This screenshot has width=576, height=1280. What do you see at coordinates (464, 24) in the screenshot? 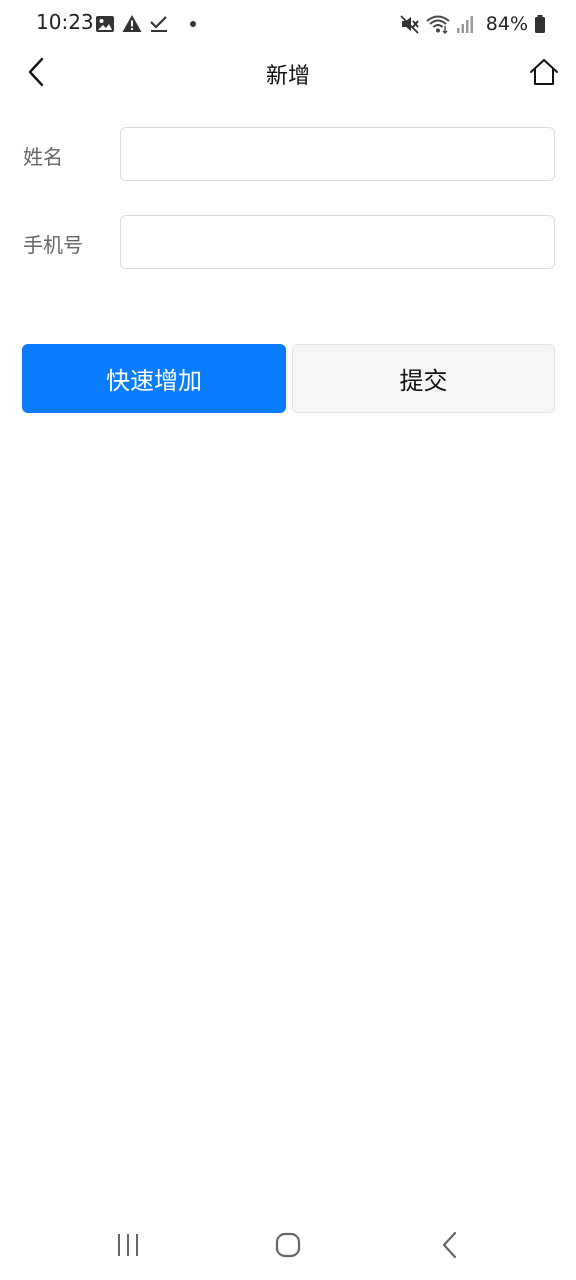
I see `signal-icon` at bounding box center [464, 24].